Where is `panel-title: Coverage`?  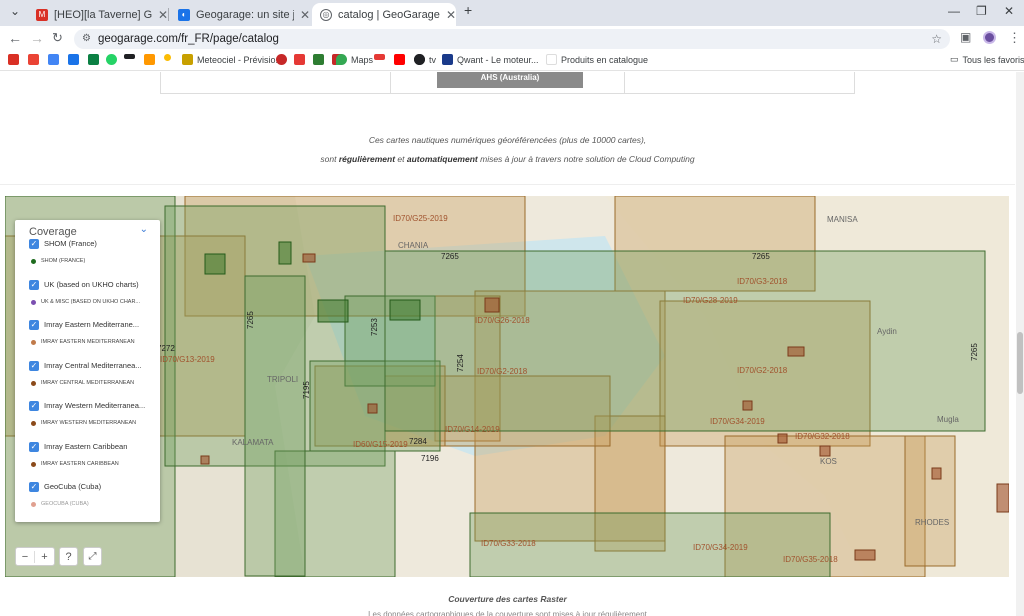
panel-title: Coverage is located at coordinates (53, 232).